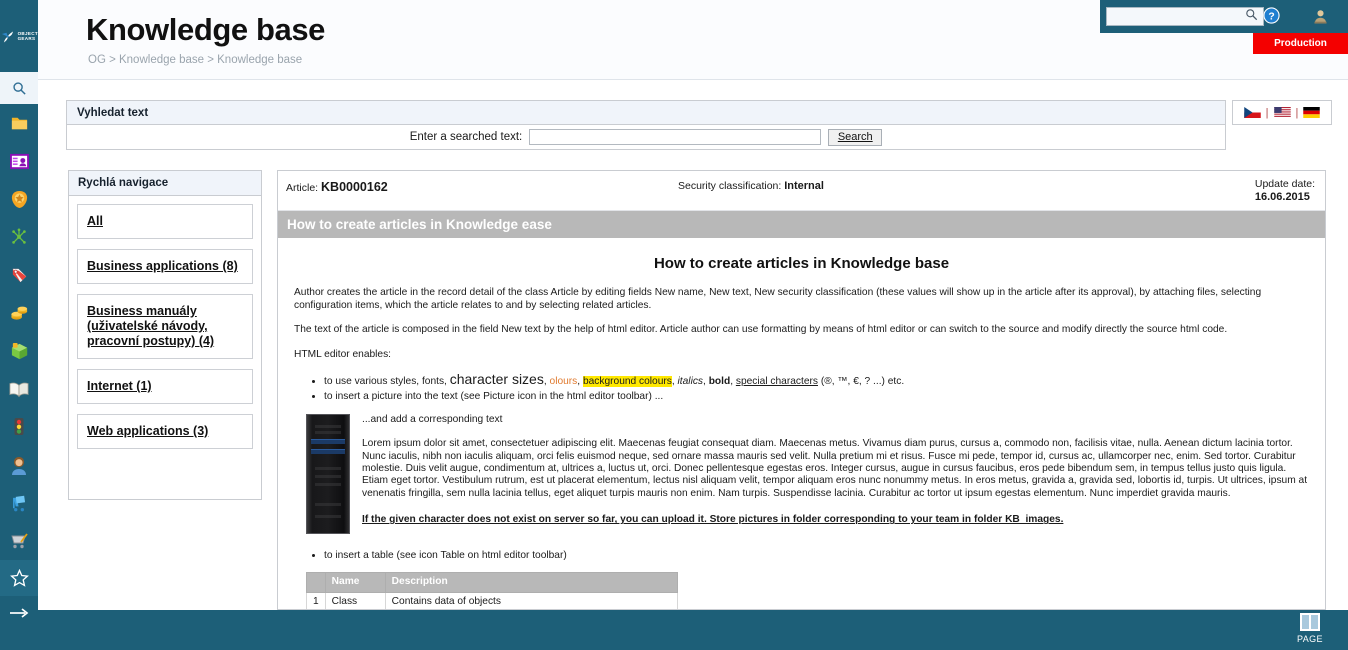 The width and height of the screenshot is (1348, 650). I want to click on sidebar-item-cart-blue, so click(19, 503).